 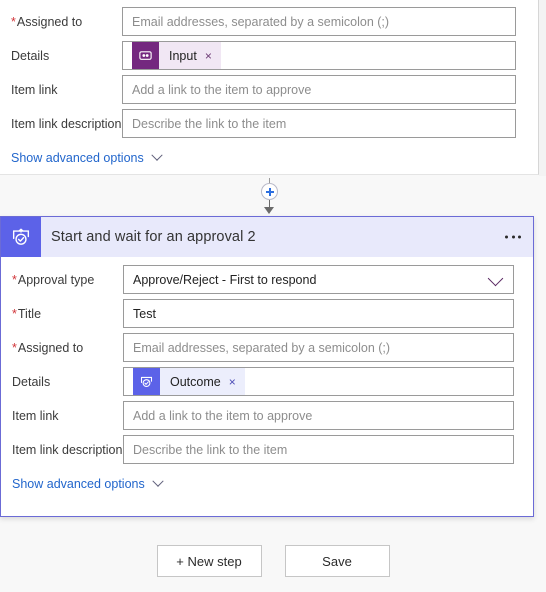 I want to click on new-step-button: + New step, so click(x=209, y=561).